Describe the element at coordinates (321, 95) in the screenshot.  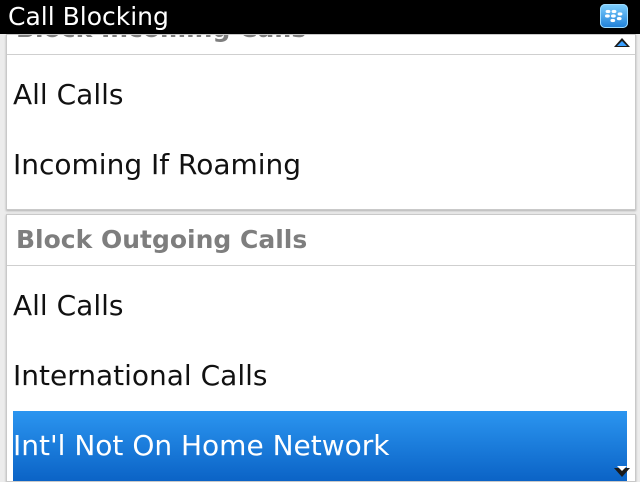
I see `incoming-all-calls-item: All Calls` at that location.